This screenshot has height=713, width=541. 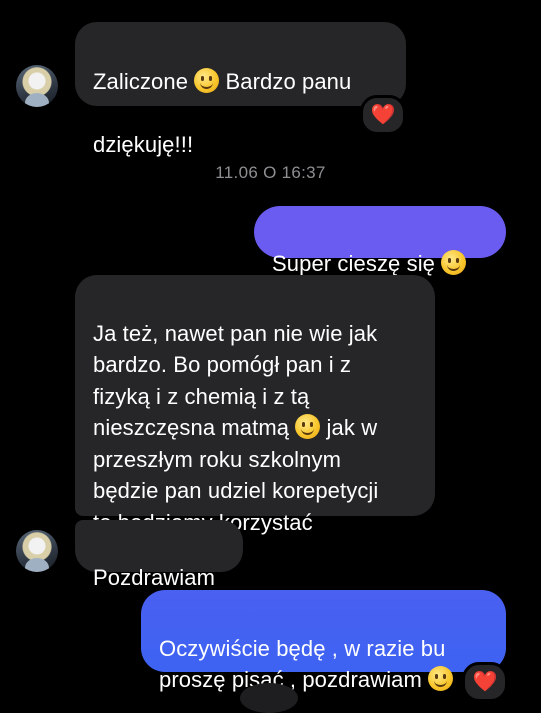 I want to click on message-bubble-incoming: Zaliczone Bardzo panu dziękuję!!!, so click(x=240, y=89).